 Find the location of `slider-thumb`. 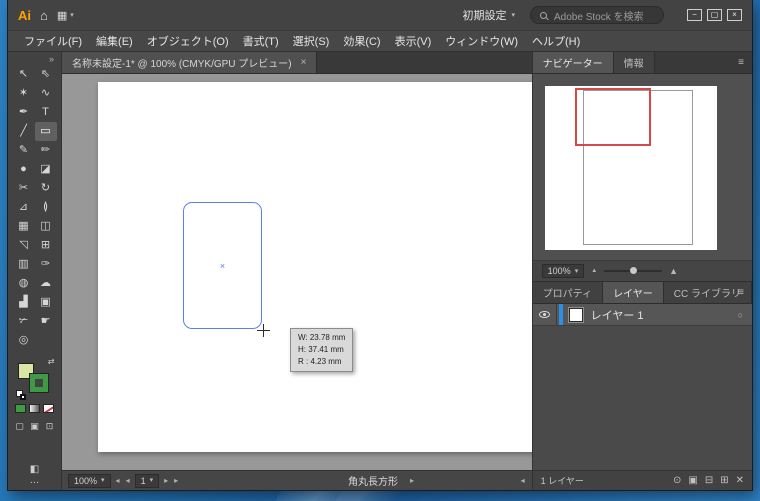

slider-thumb is located at coordinates (634, 270).